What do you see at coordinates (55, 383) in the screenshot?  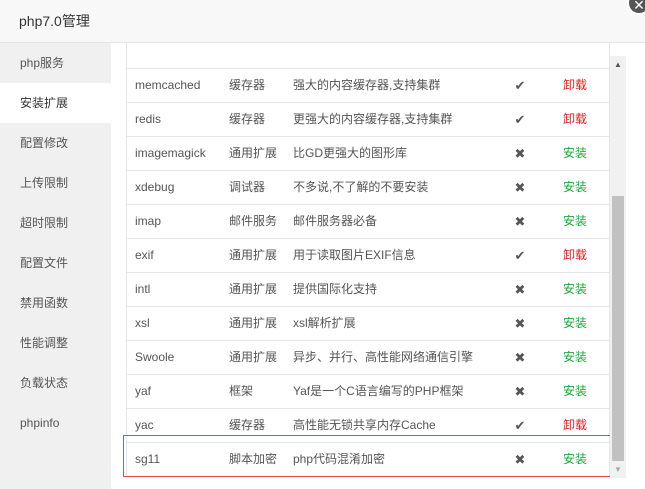 I see `sidebar-item-load-status: 负载状态` at bounding box center [55, 383].